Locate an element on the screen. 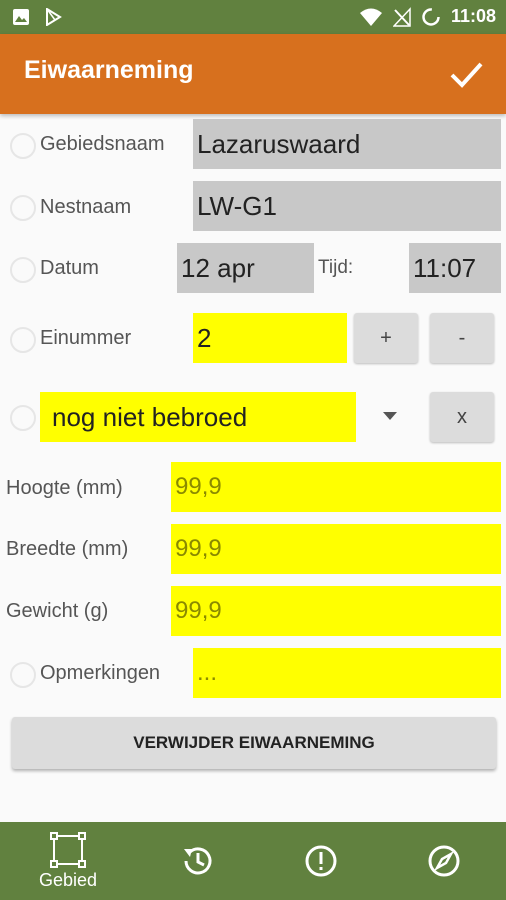 This screenshot has height=900, width=506. play-store-icon is located at coordinates (54, 17).